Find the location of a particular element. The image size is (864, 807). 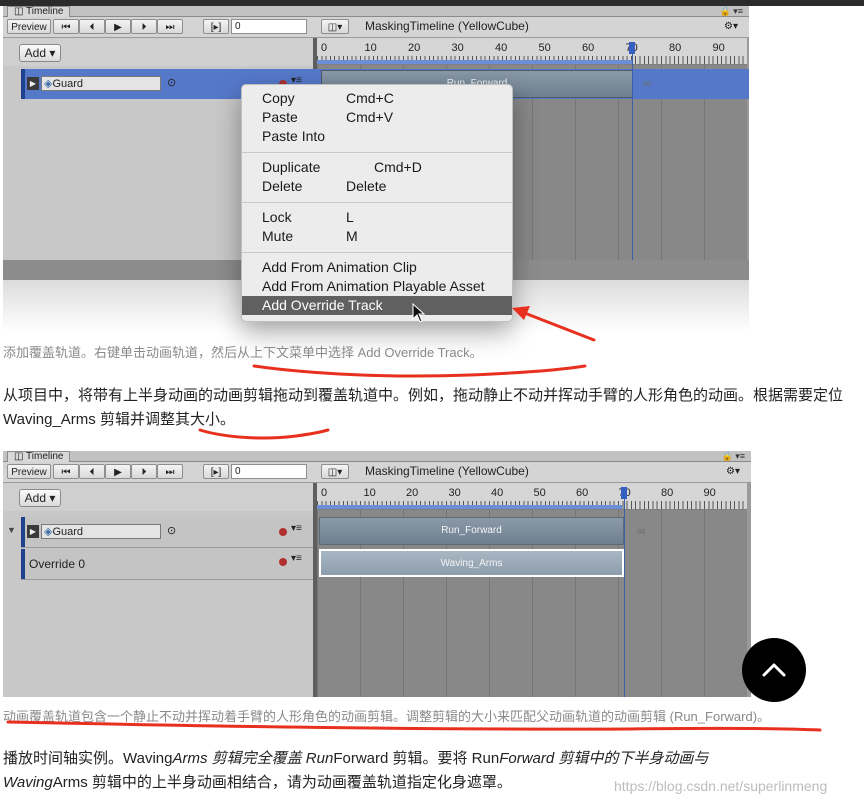

menu-item-delete: Delete Delete is located at coordinates (377, 186).